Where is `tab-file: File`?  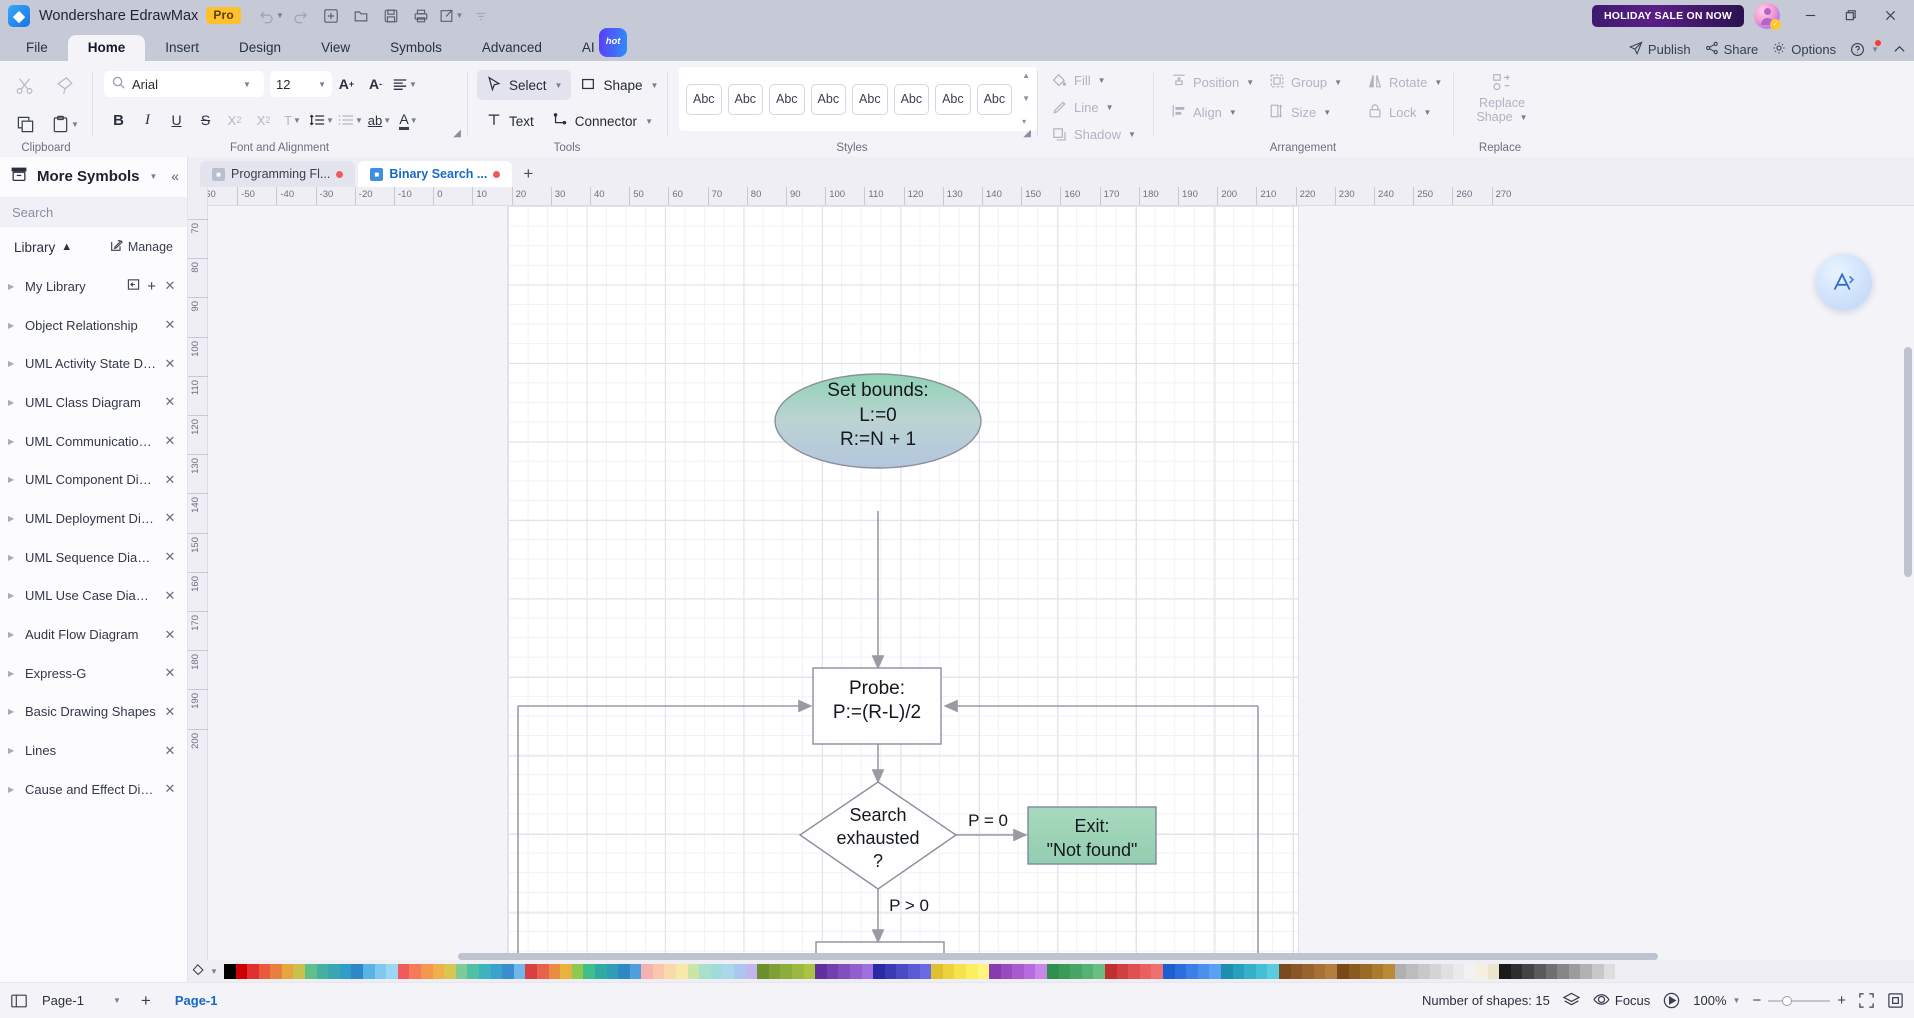
tab-file: File is located at coordinates (37, 48).